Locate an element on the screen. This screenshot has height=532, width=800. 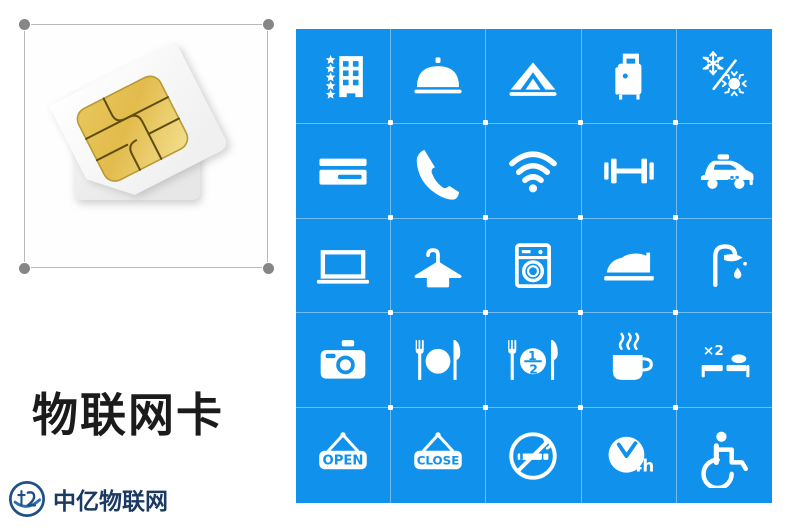
air-conditioning-icon is located at coordinates (724, 76).